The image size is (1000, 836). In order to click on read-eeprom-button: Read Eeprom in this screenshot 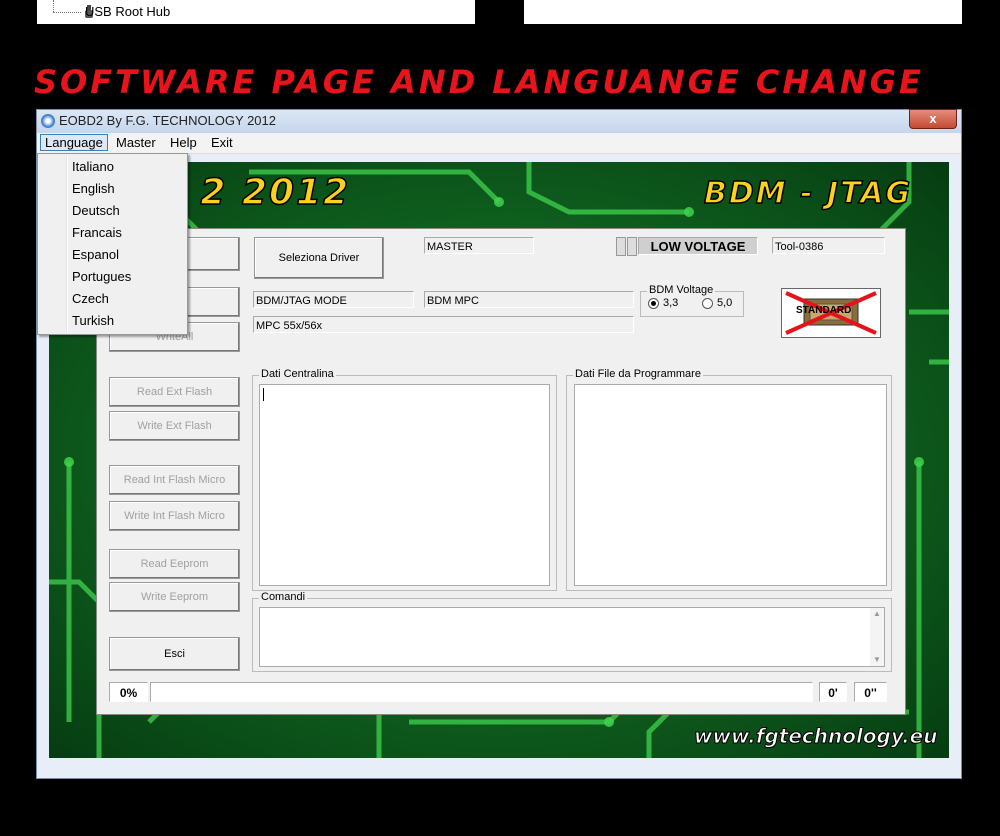, I will do `click(174, 564)`.